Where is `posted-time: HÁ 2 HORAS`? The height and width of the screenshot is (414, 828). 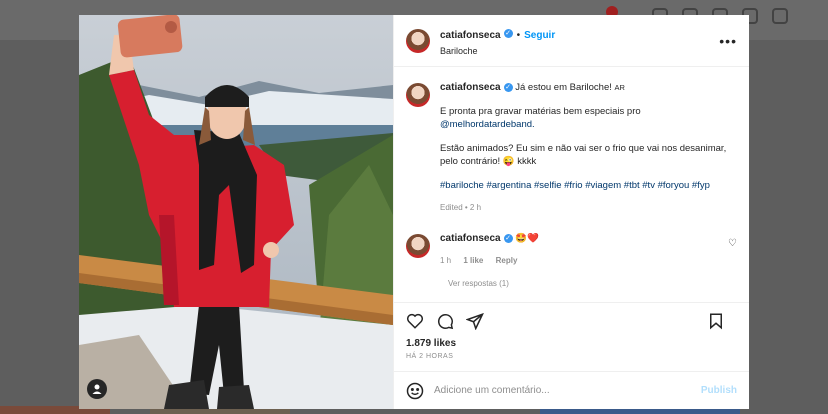
posted-time: HÁ 2 HORAS is located at coordinates (571, 360).